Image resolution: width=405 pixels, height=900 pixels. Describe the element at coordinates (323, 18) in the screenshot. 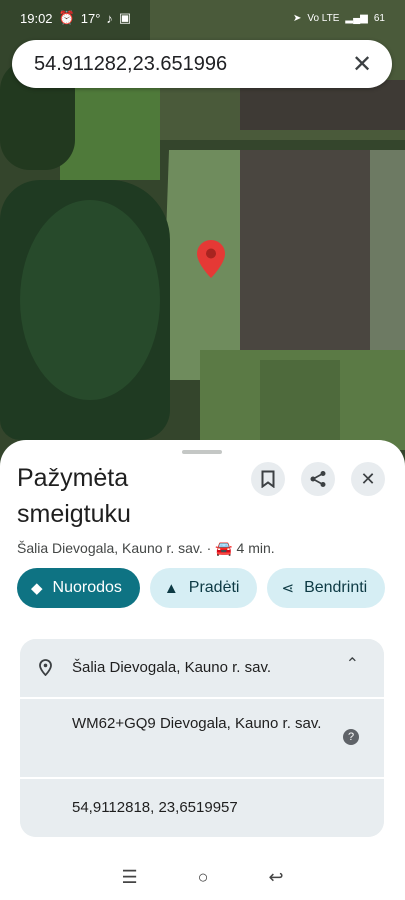

I see `network-label: Vo LTE` at that location.